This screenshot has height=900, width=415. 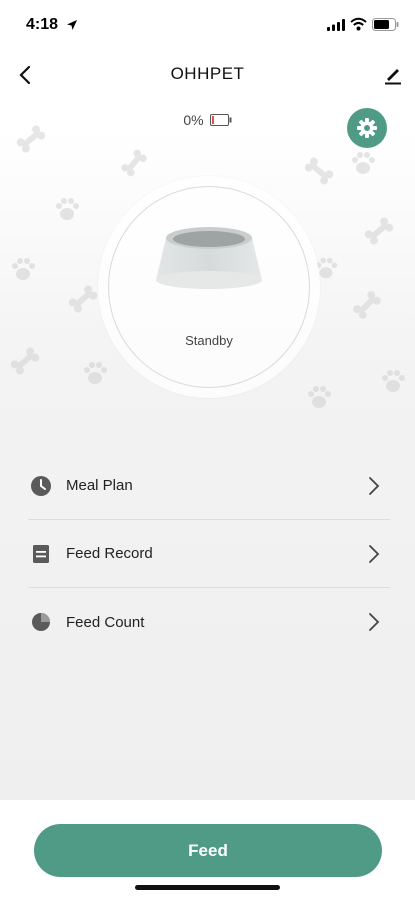 What do you see at coordinates (207, 25) in the screenshot?
I see `status-bar: 4:18` at bounding box center [207, 25].